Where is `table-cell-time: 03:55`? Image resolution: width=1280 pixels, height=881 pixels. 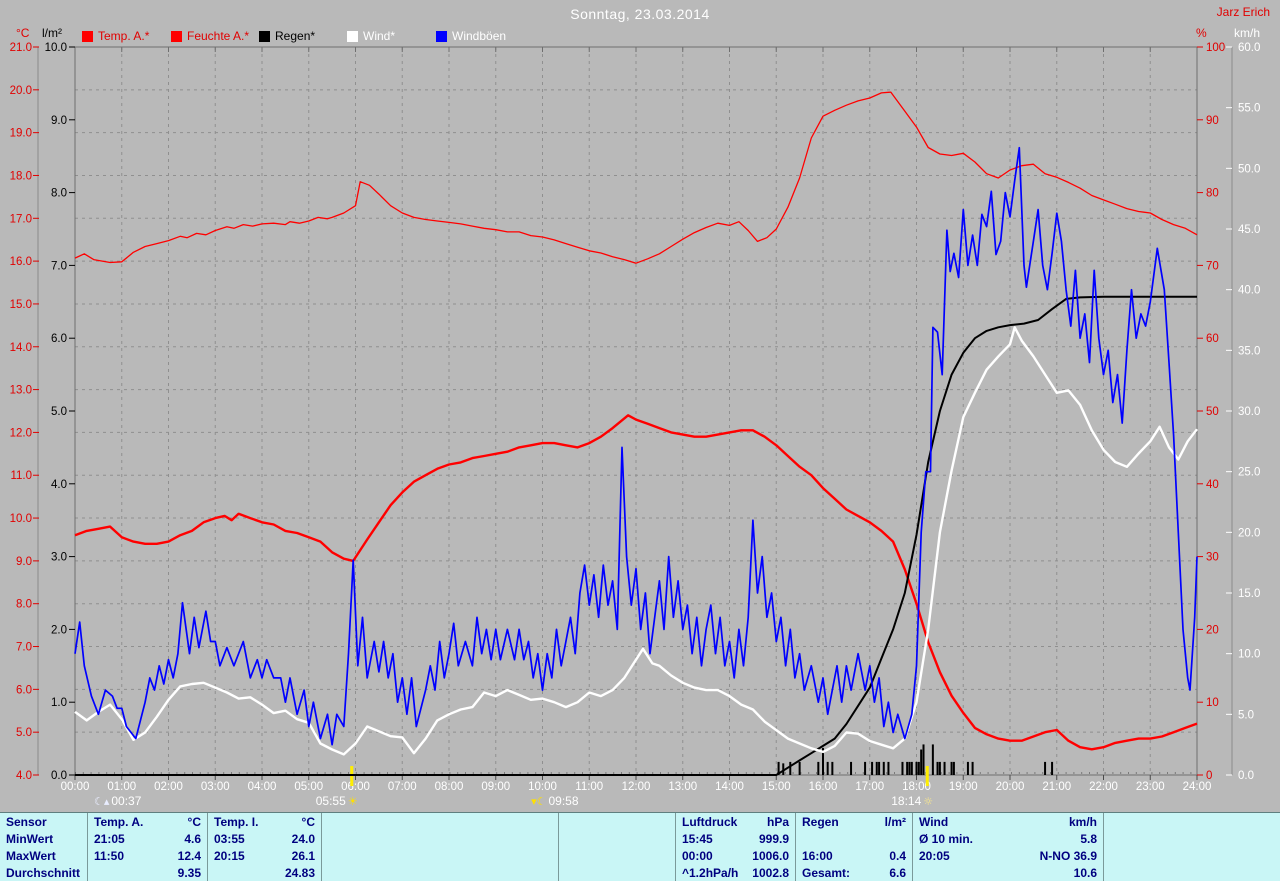 table-cell-time: 03:55 is located at coordinates (229, 838).